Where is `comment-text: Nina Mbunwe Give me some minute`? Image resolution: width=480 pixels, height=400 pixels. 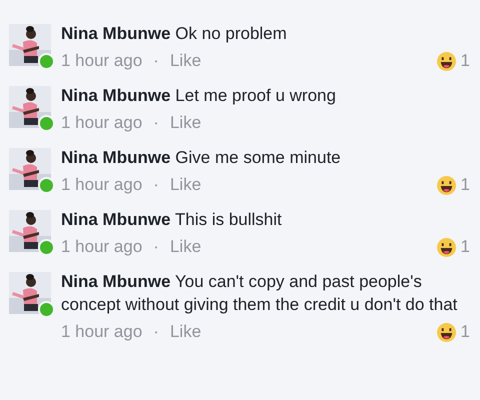 comment-text: Nina Mbunwe Give me some minute is located at coordinates (201, 158).